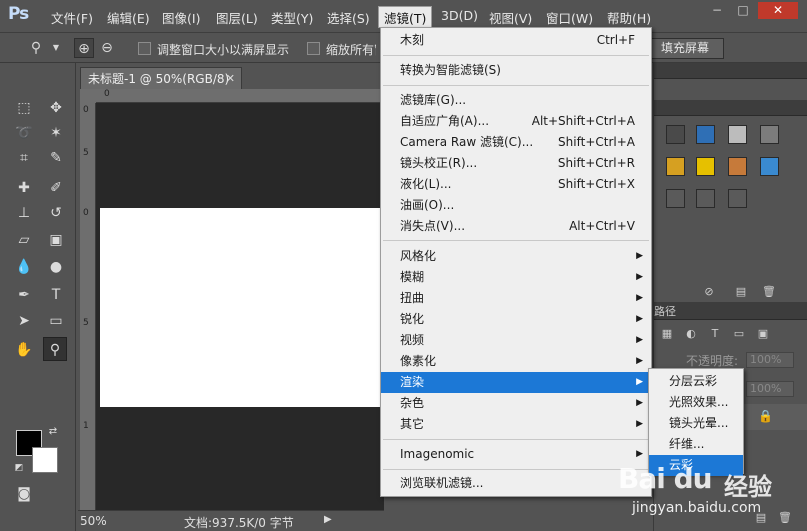 The height and width of the screenshot is (531, 807). What do you see at coordinates (24, 494) in the screenshot?
I see `quick-mask-icon: ◙` at bounding box center [24, 494].